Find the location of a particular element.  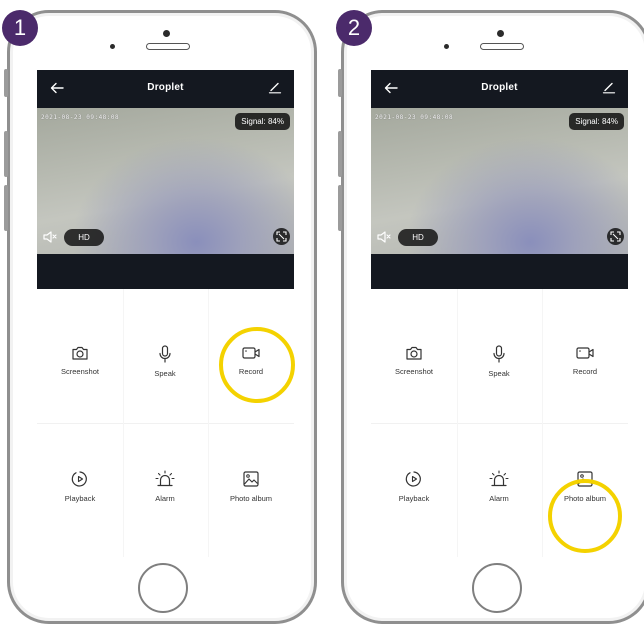

control-label: Record is located at coordinates (585, 371).